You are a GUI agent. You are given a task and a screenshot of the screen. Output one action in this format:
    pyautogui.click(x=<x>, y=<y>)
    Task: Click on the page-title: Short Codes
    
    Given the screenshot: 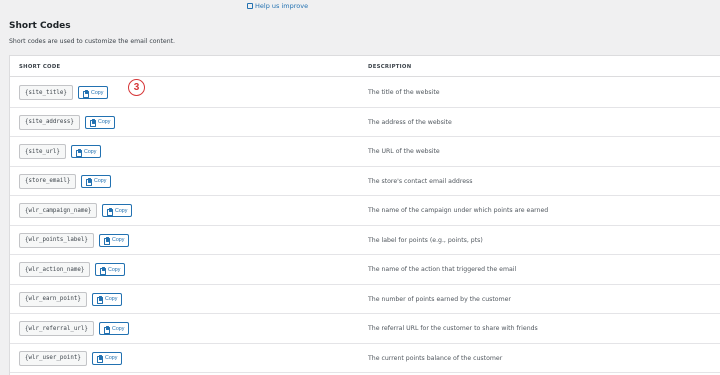 What is the action you would take?
    pyautogui.click(x=40, y=26)
    